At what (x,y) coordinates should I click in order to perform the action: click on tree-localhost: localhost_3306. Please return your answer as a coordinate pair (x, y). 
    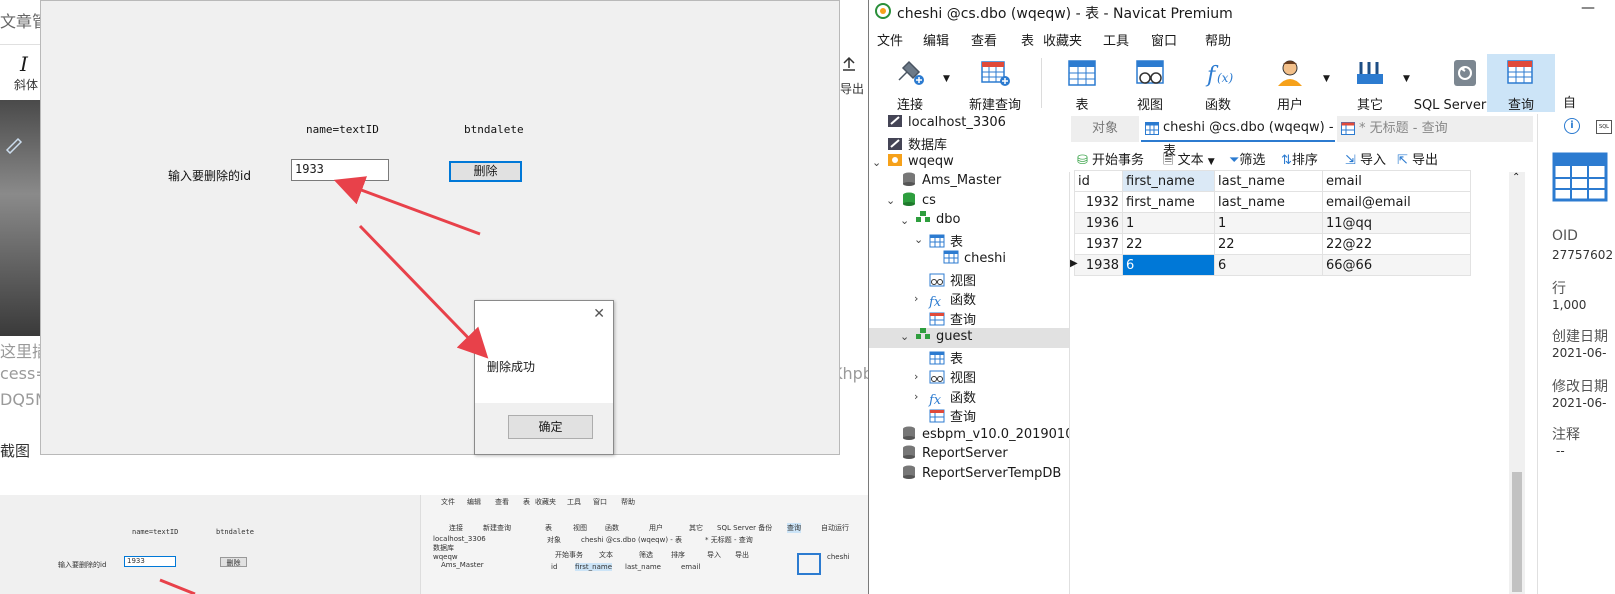
    Looking at the image, I should click on (946, 124).